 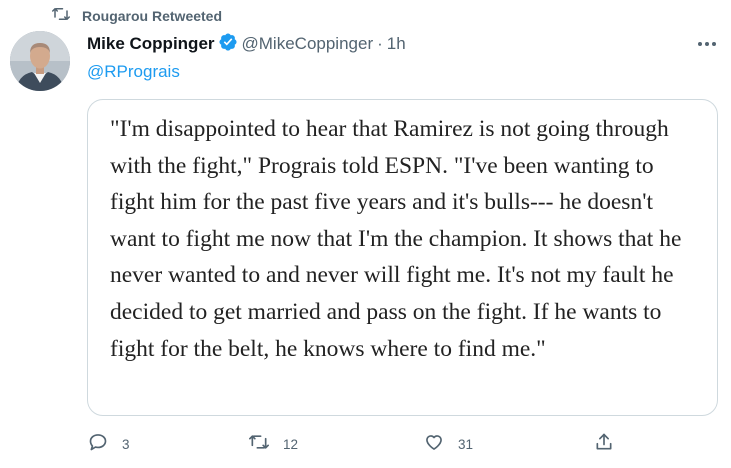 What do you see at coordinates (40, 61) in the screenshot?
I see `avatar` at bounding box center [40, 61].